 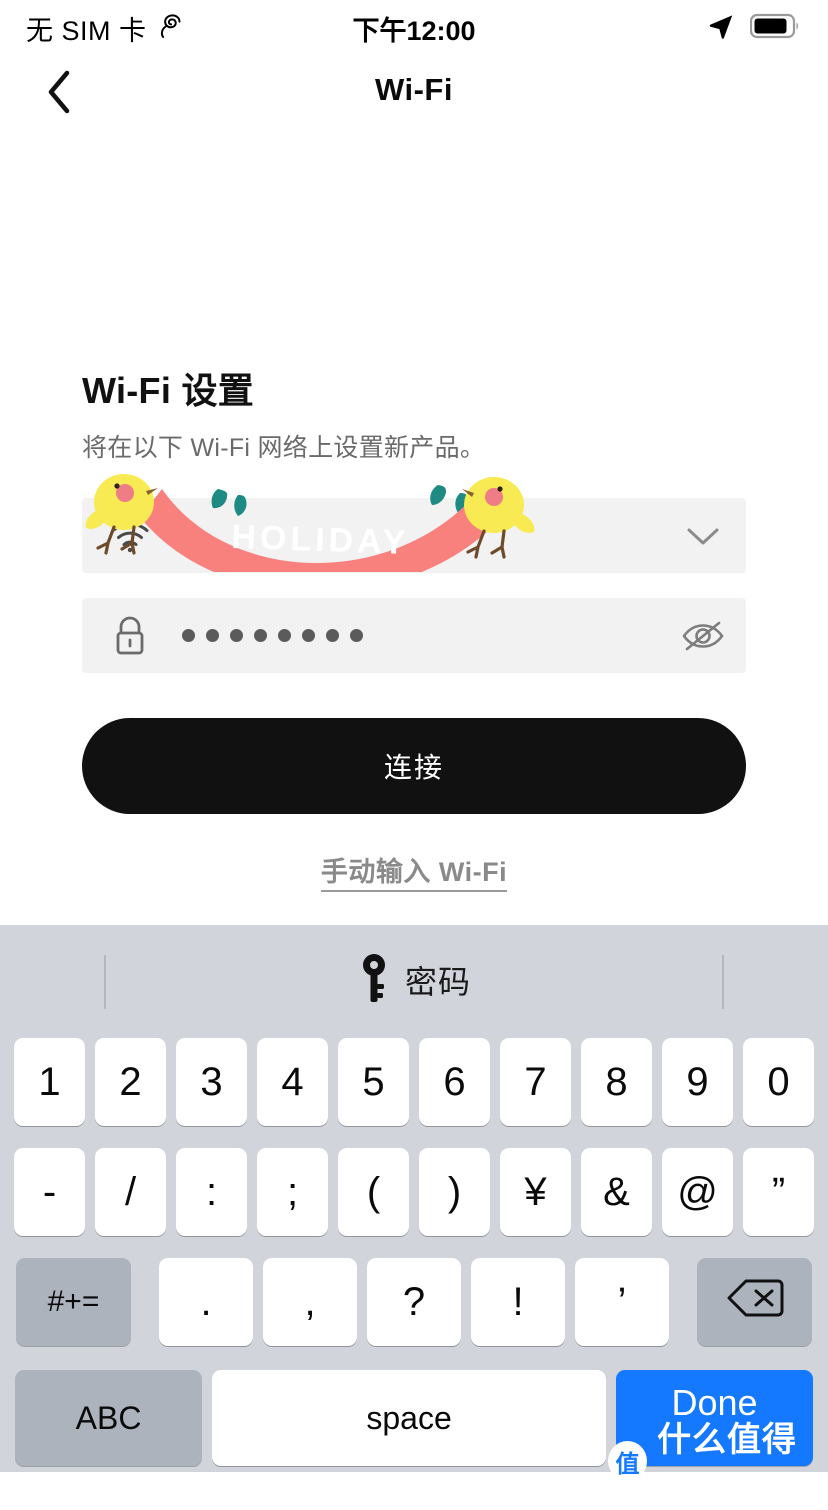 What do you see at coordinates (438, 980) in the screenshot?
I see `autofill-password-label: 密码` at bounding box center [438, 980].